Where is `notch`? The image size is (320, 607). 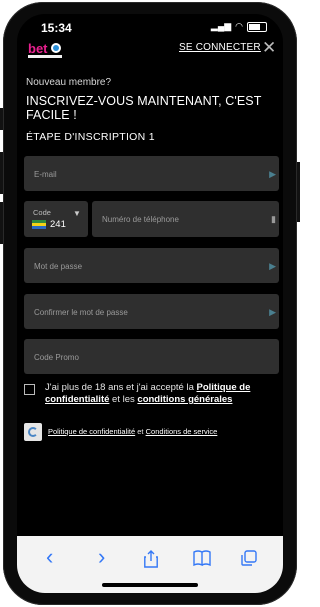
notch is located at coordinates (149, 26).